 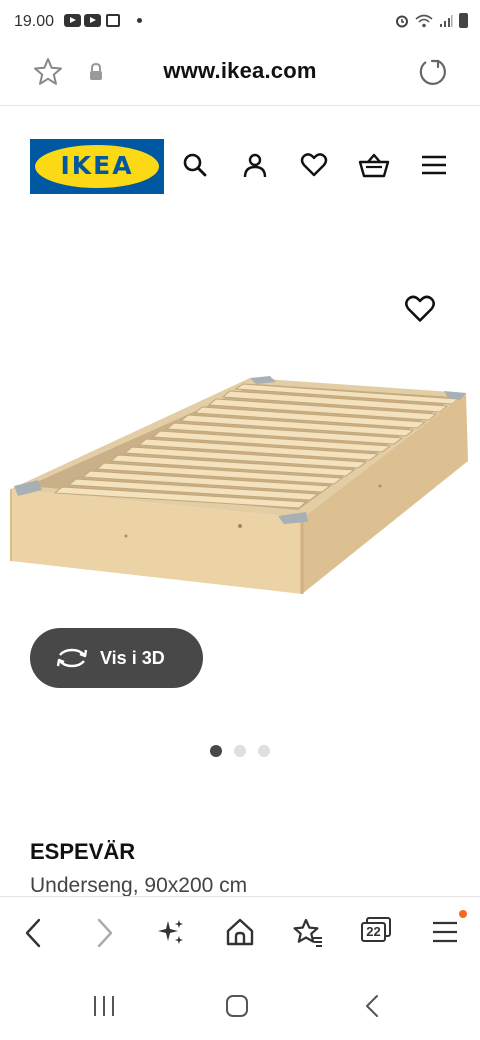 I want to click on search-button, so click(x=195, y=165).